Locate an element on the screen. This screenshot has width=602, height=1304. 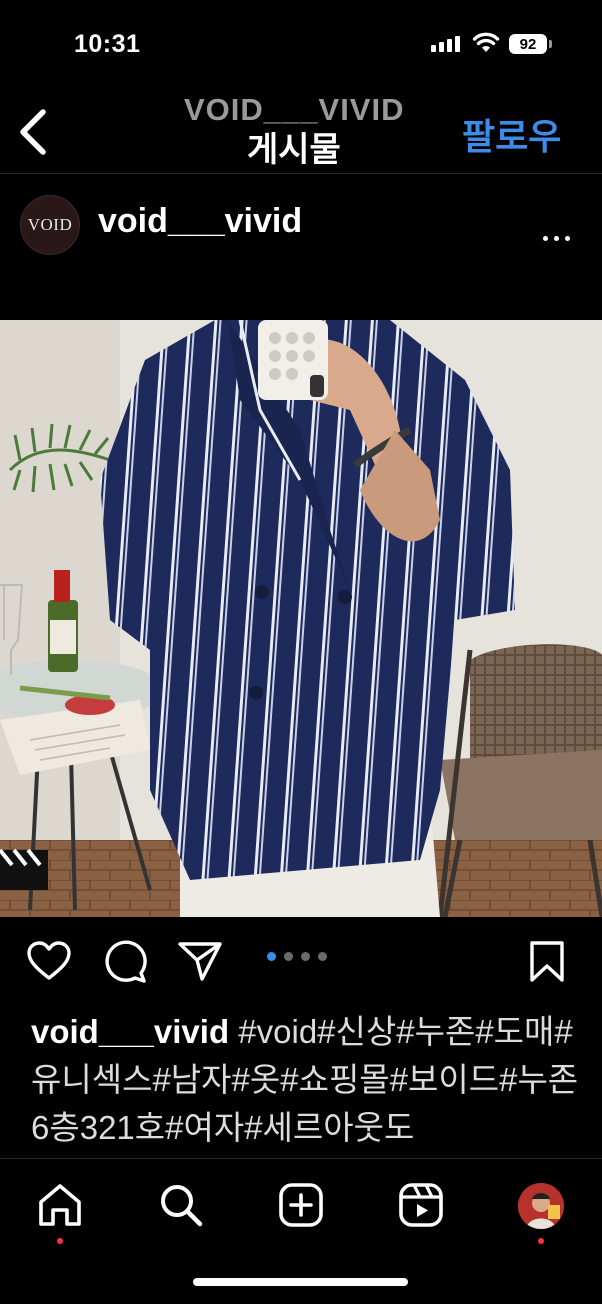
profile-avatar is located at coordinates (541, 1206).